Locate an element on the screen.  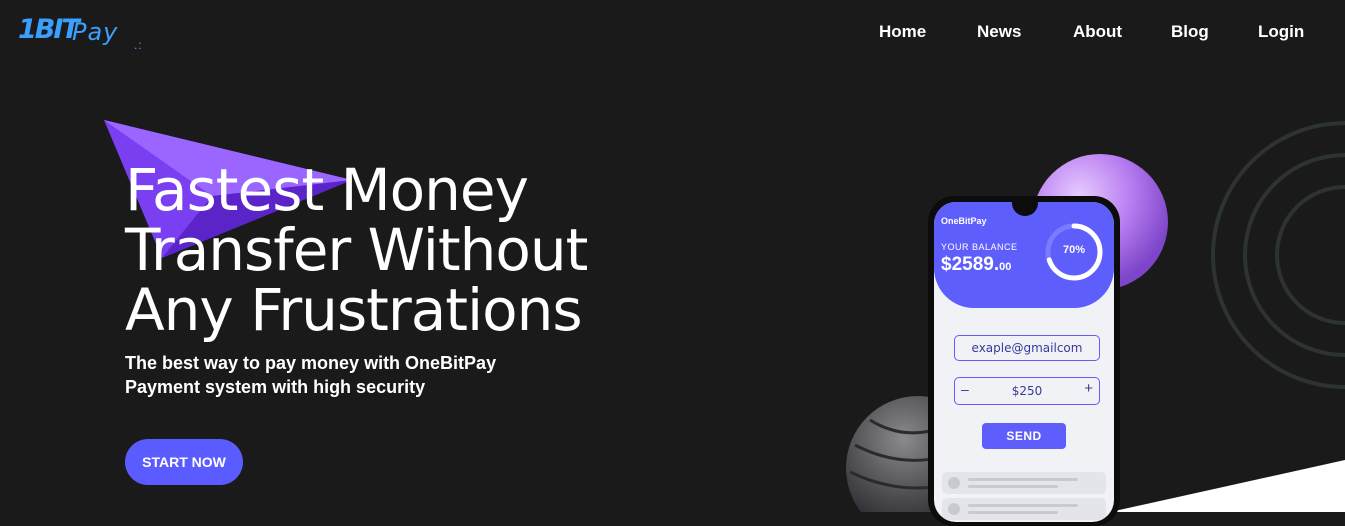
logo-dots: .: is located at coordinates (138, 45).